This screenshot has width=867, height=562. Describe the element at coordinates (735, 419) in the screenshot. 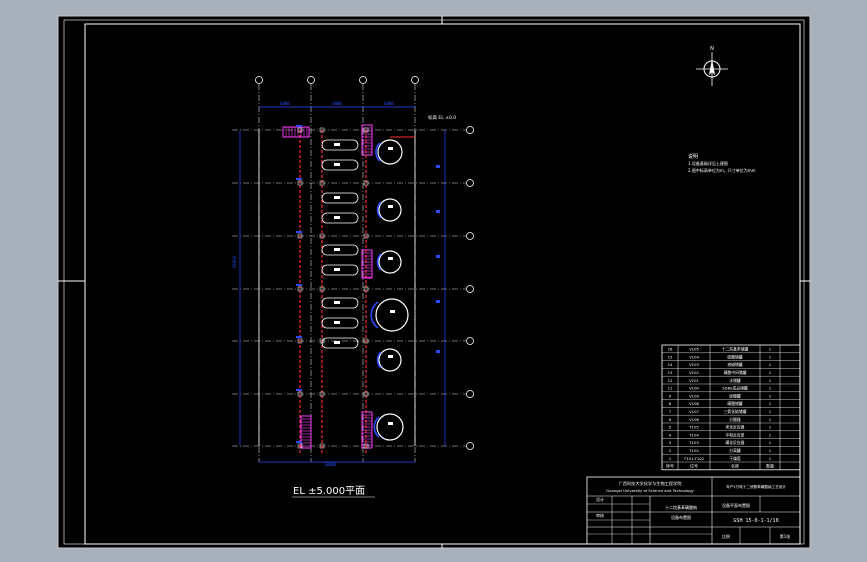

I see `parts-table-cell: 分酸器` at that location.